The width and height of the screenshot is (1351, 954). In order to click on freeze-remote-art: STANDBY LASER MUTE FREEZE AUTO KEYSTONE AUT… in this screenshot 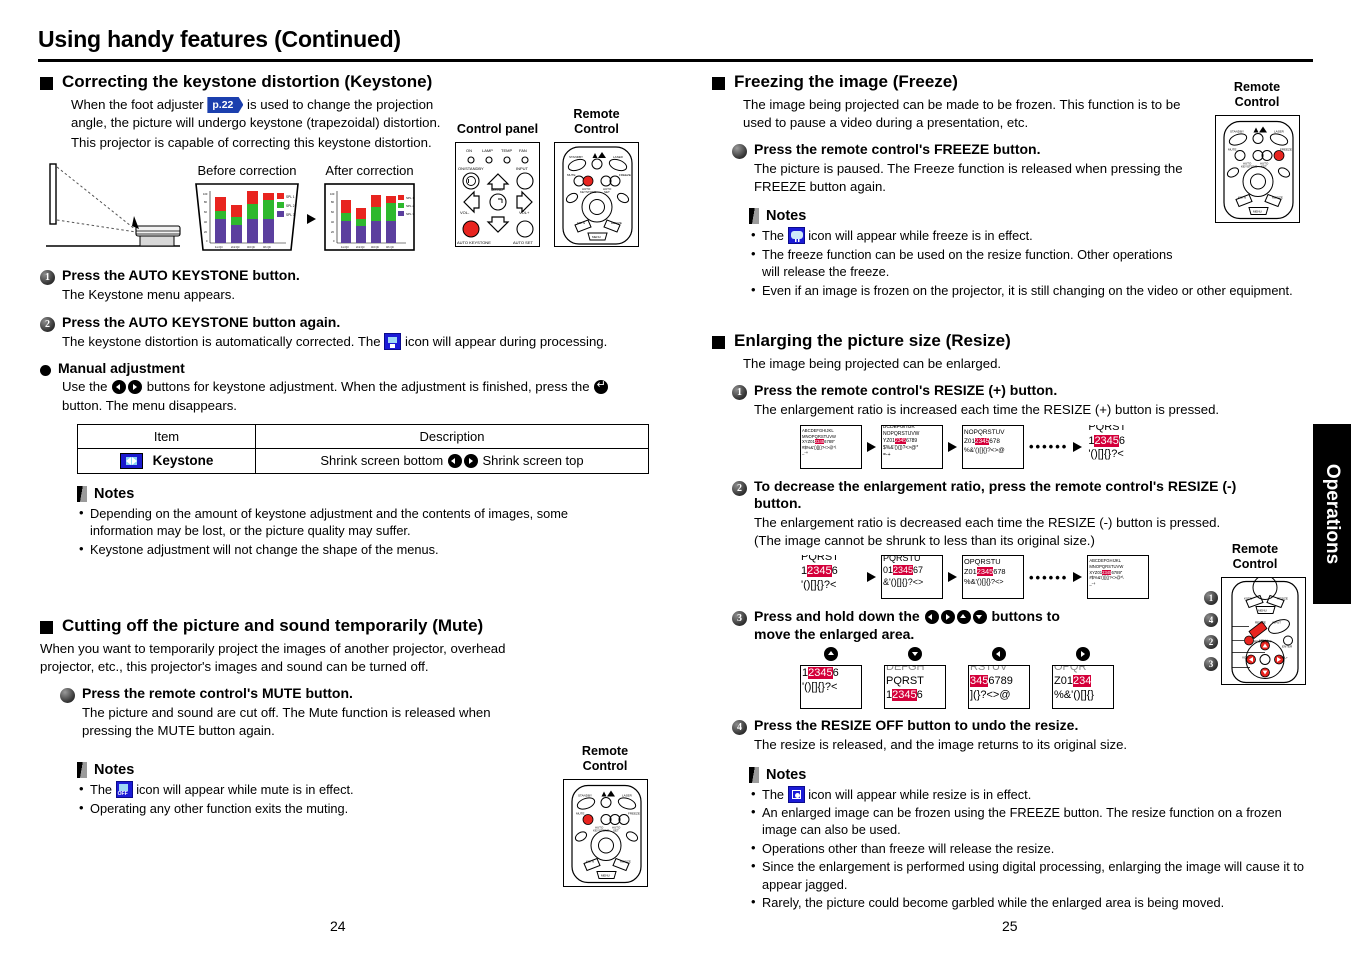, I will do `click(1257, 169)`.